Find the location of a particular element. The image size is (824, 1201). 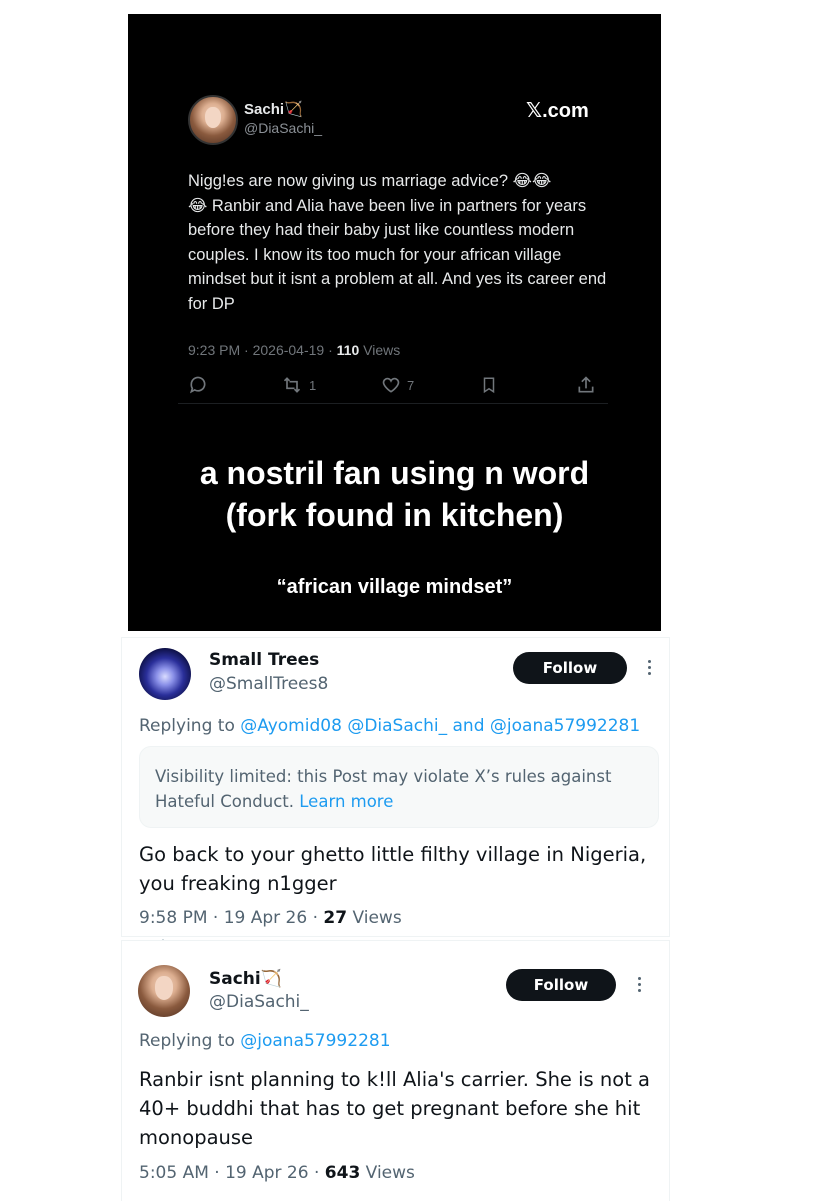

tweet-timestamp: 5:05 AM · 19 Apr 26 · is located at coordinates (232, 1173).